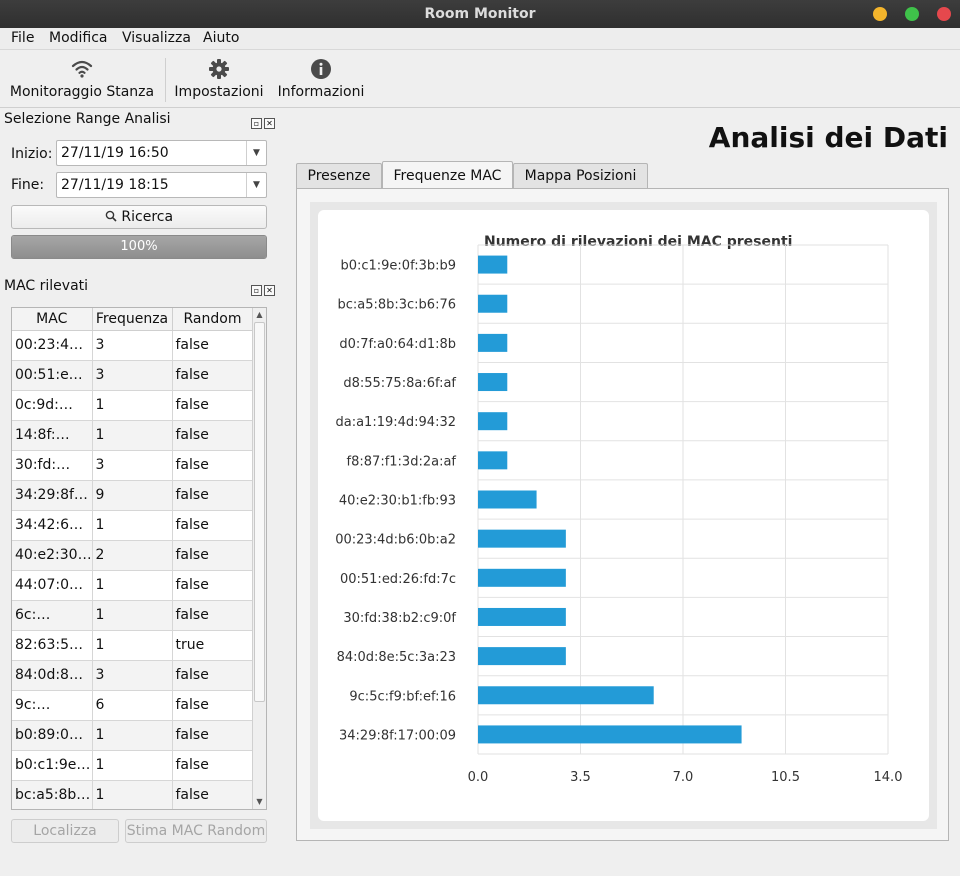  I want to click on search-button: Ricerca, so click(139, 217).